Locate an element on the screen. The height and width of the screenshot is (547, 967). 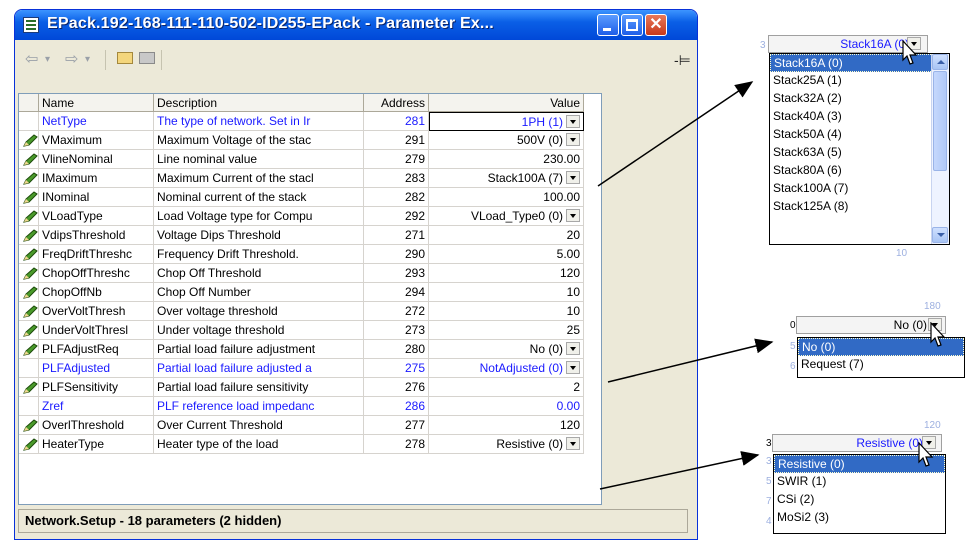
callout-arrow-imaximum is located at coordinates (675, 134).